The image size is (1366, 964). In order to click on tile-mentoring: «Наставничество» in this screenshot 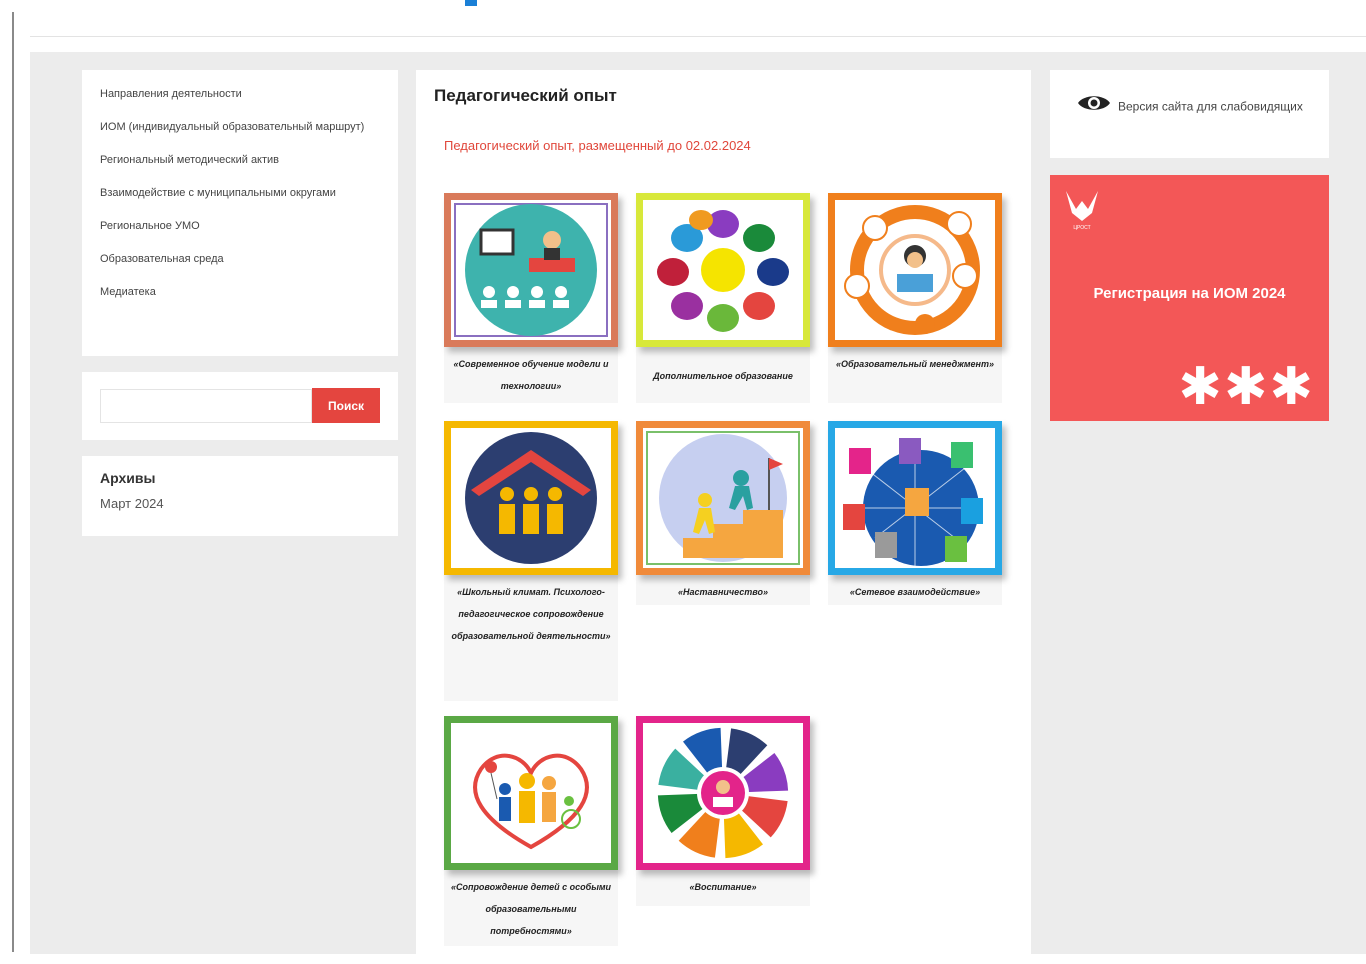, I will do `click(723, 513)`.